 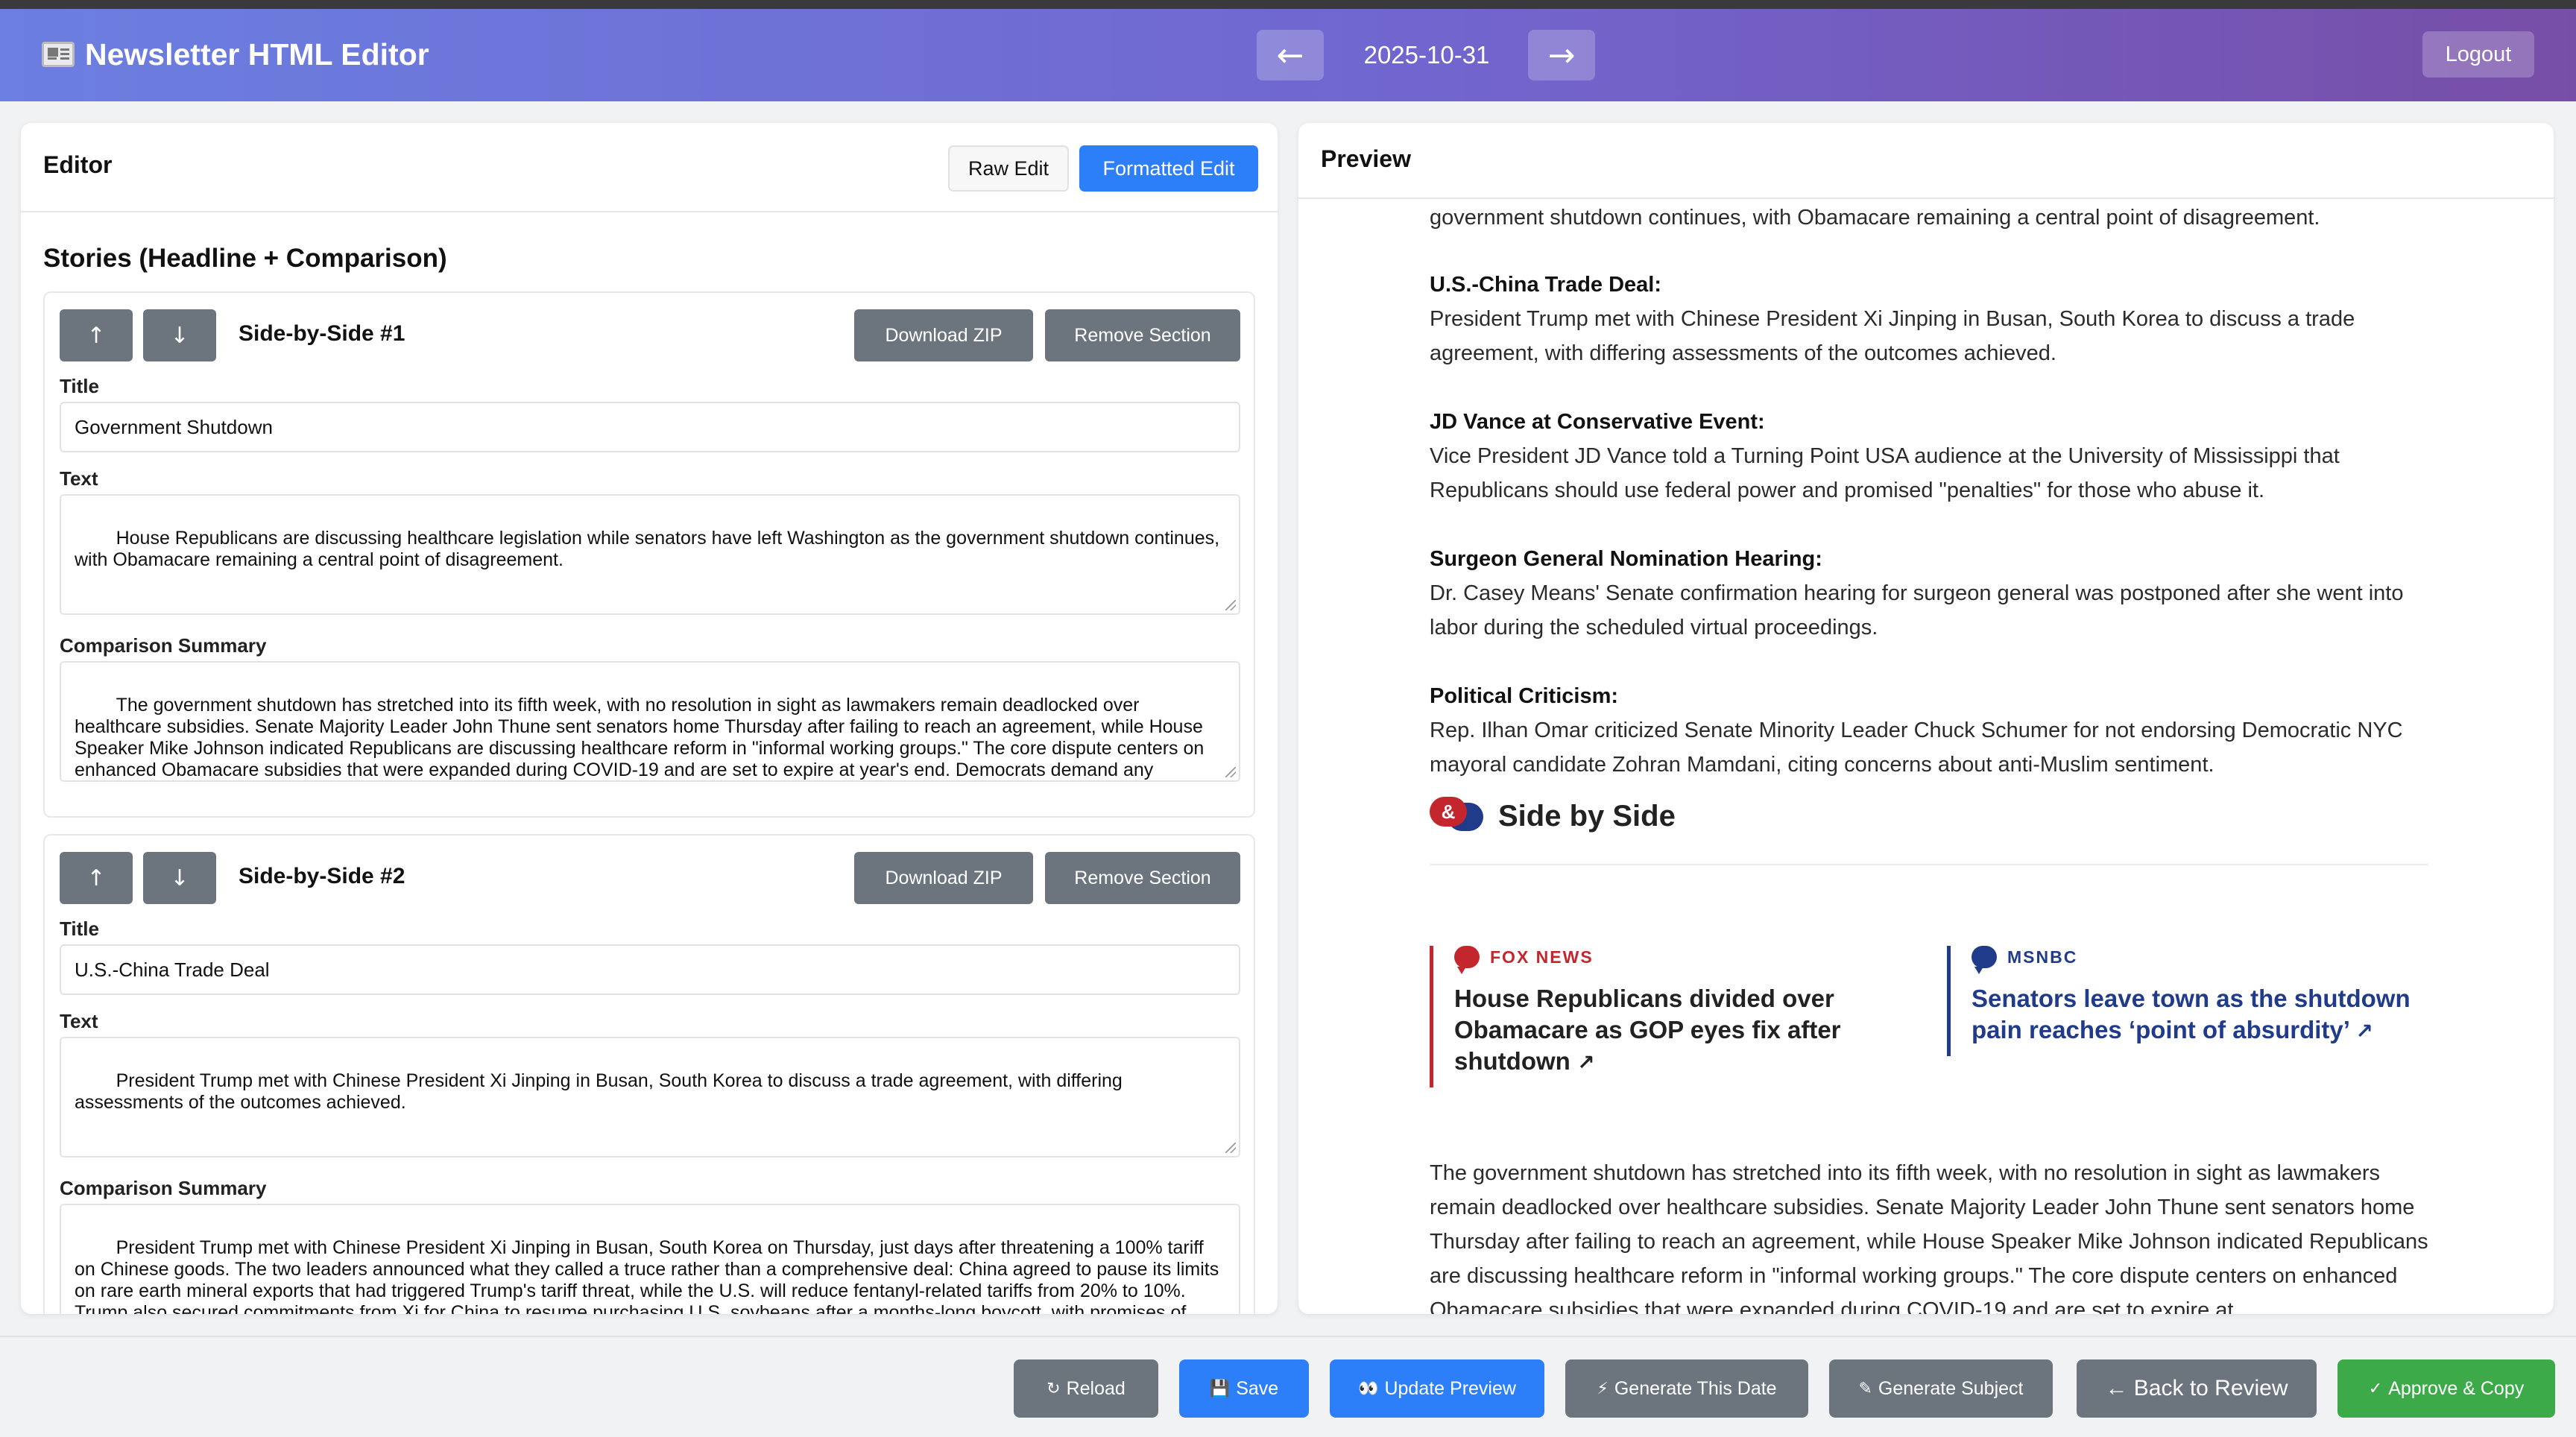 I want to click on current-date: 2025-10-31, so click(x=1426, y=55).